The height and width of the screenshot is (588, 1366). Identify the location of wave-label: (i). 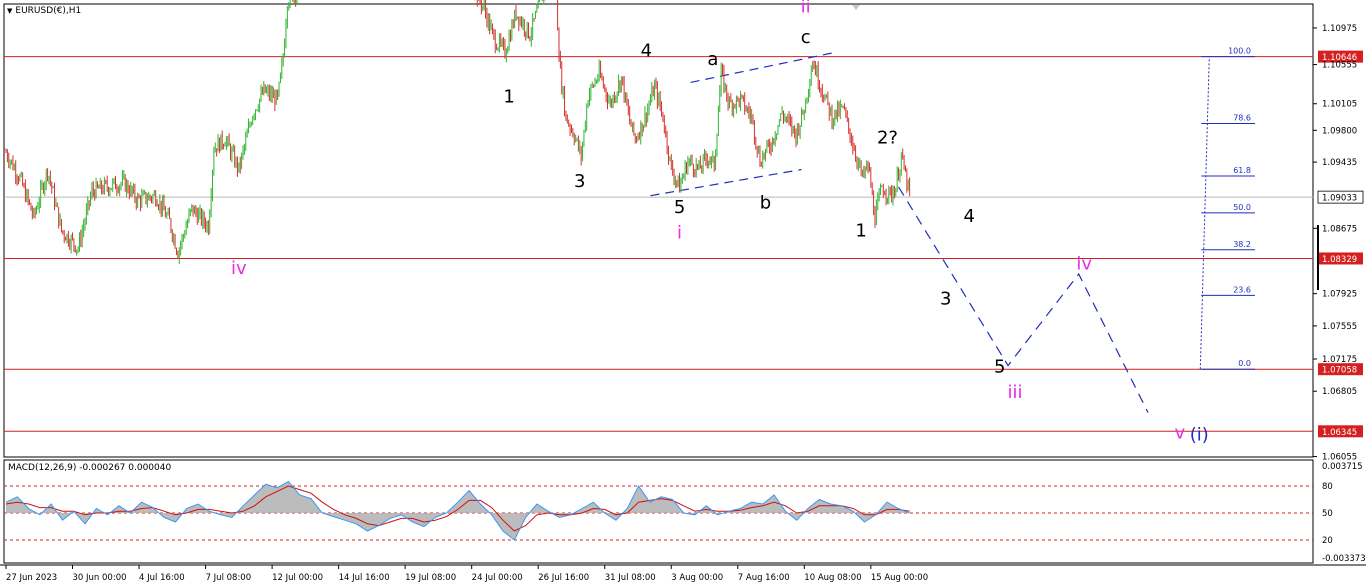
(1199, 434).